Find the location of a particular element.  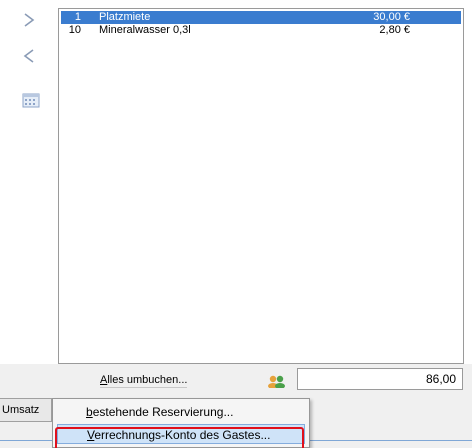

chevron-right-icon is located at coordinates (29, 20).